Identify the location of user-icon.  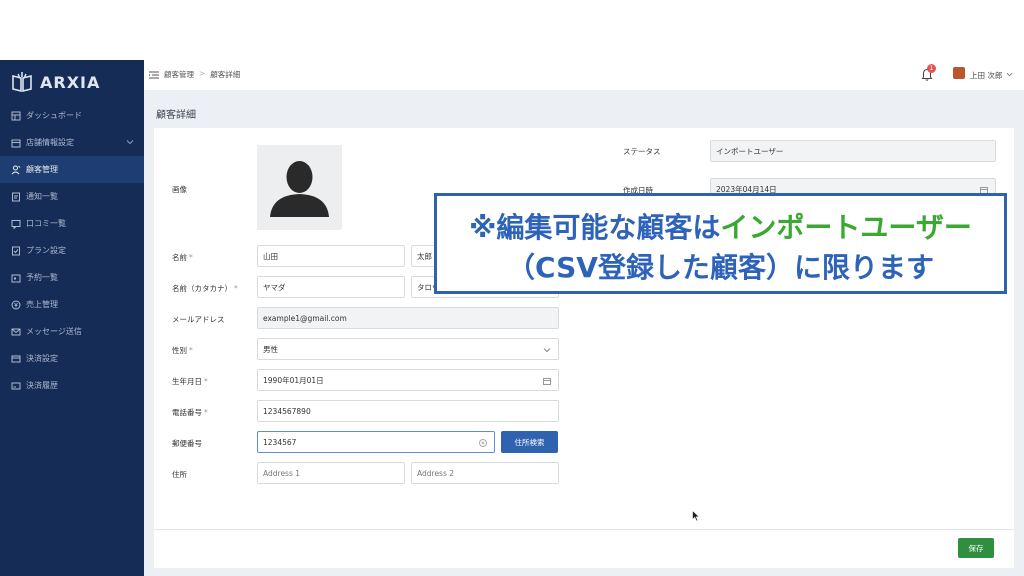
(16, 169).